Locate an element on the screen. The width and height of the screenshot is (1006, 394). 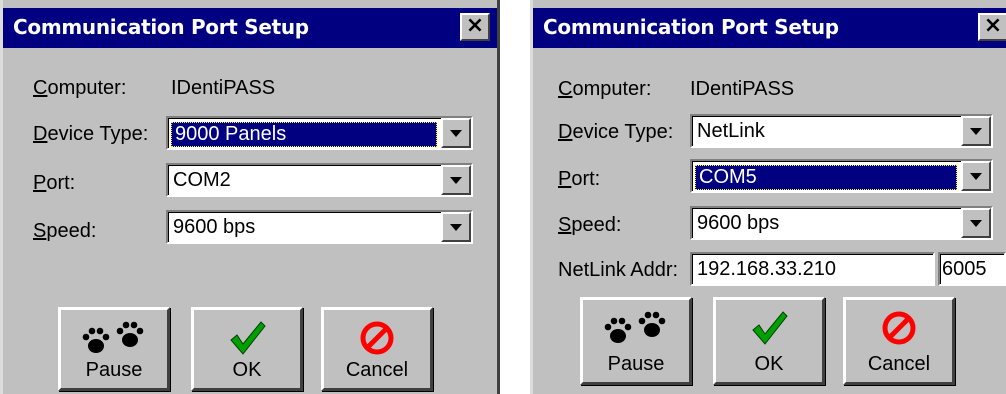
device-type-selected-value: 9000 Panels is located at coordinates (304, 134).